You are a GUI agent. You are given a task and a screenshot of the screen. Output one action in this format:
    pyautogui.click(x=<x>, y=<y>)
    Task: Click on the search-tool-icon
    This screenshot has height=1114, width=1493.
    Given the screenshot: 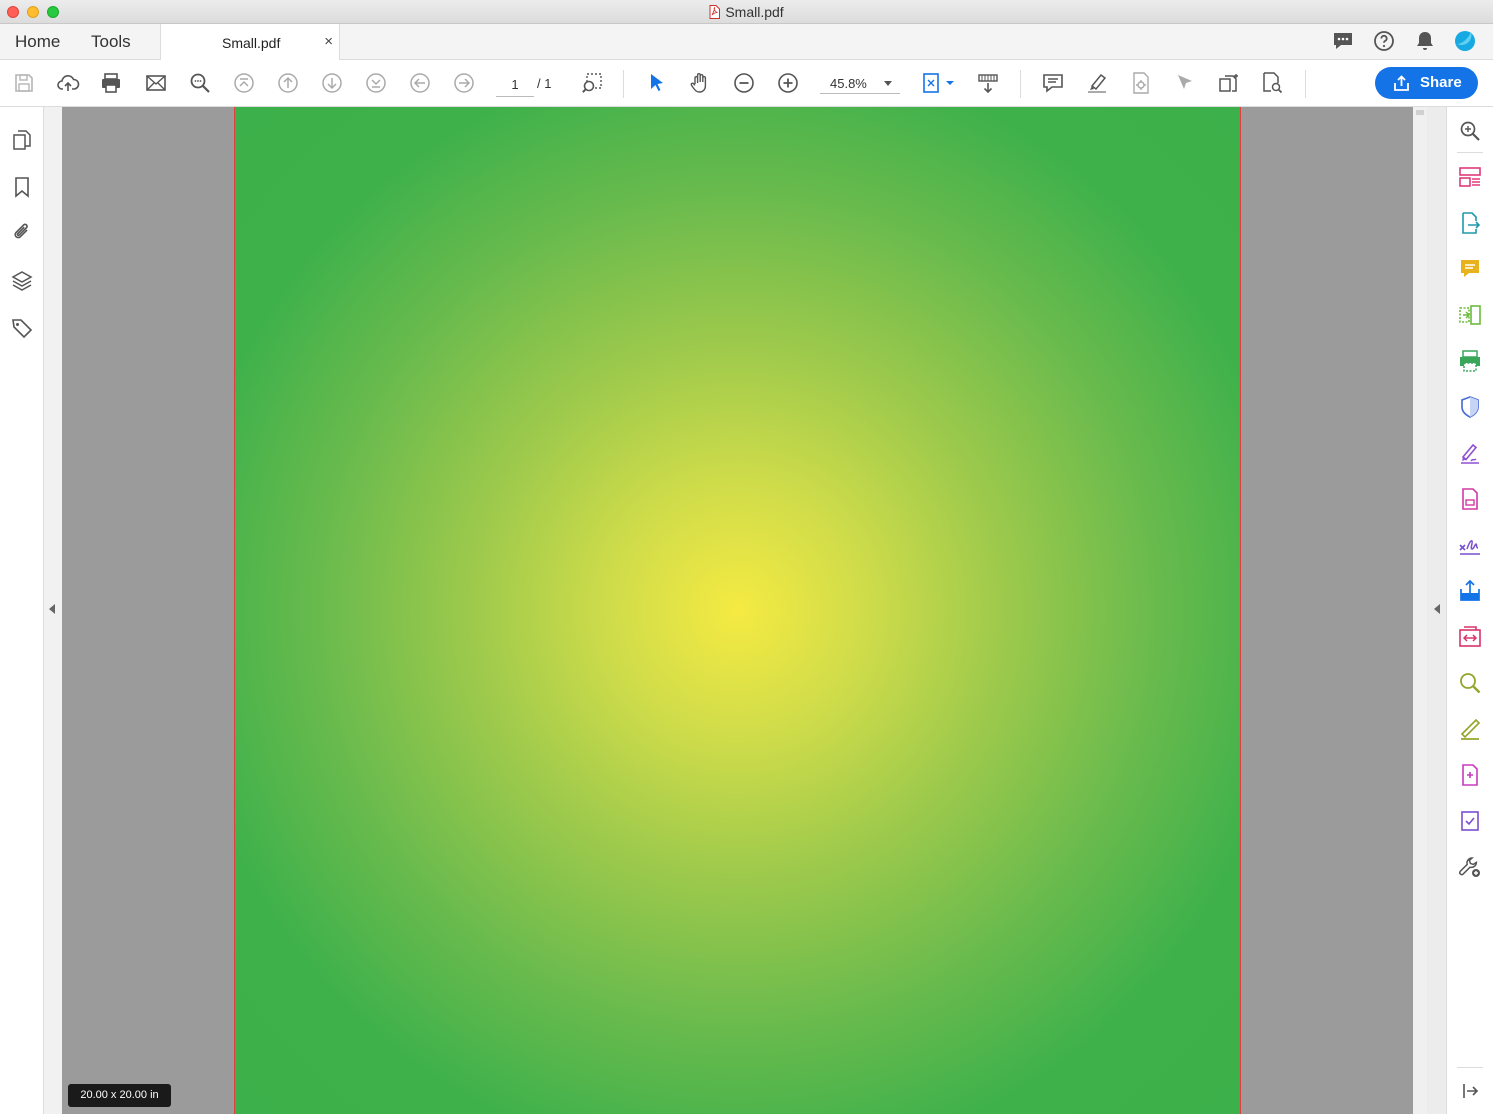 What is the action you would take?
    pyautogui.click(x=1470, y=683)
    